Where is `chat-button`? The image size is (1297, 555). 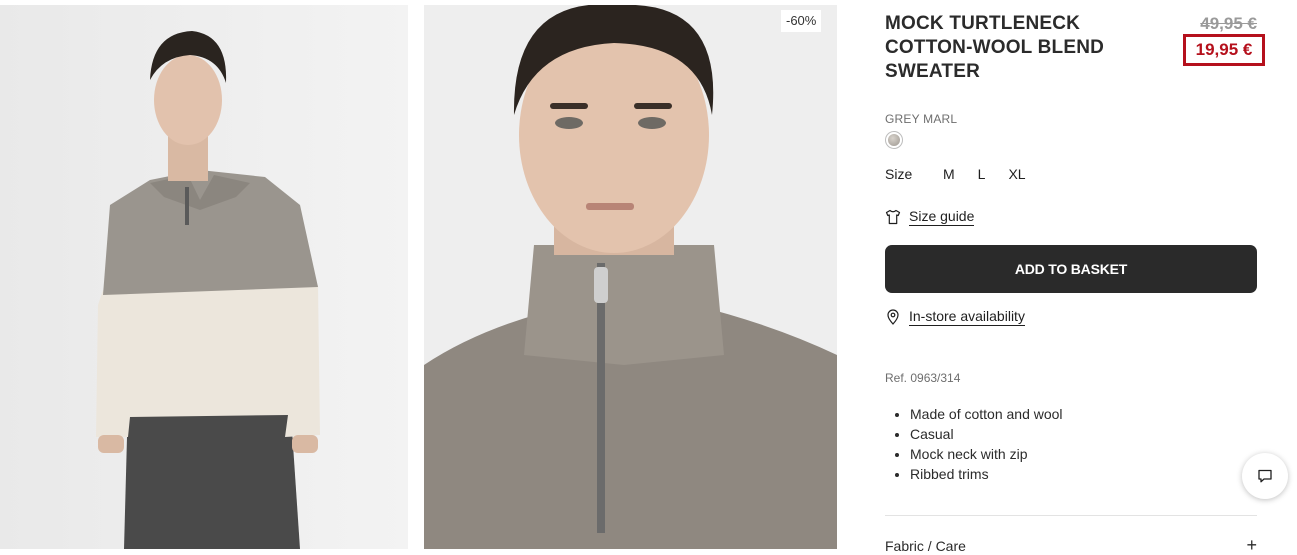
chat-button is located at coordinates (1265, 476).